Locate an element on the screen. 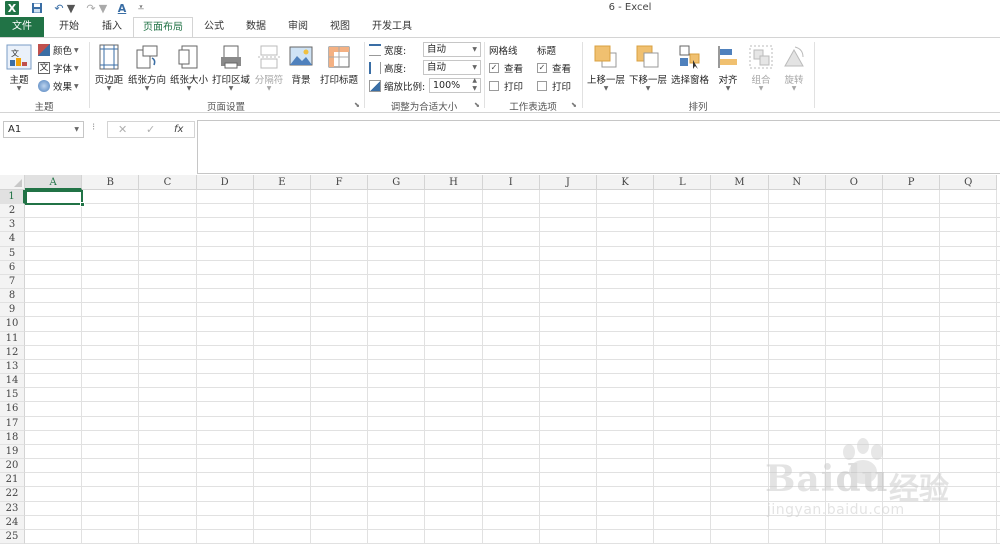  row-header-3: 3 is located at coordinates (12, 225).